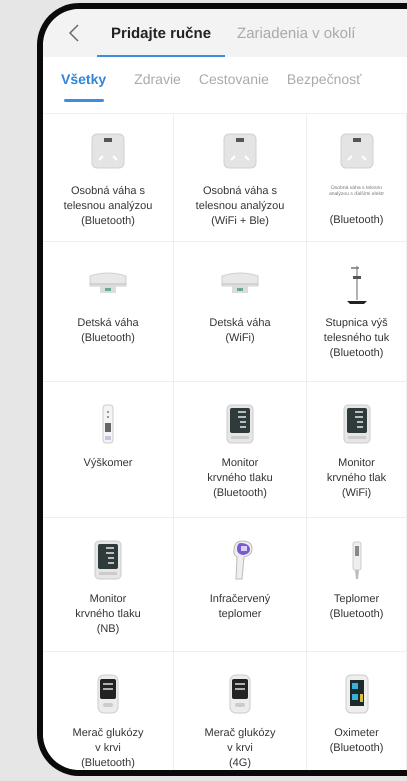  What do you see at coordinates (108, 748) in the screenshot?
I see `device-label: Merač glukózy v krvi (Bluetooth)` at bounding box center [108, 748].